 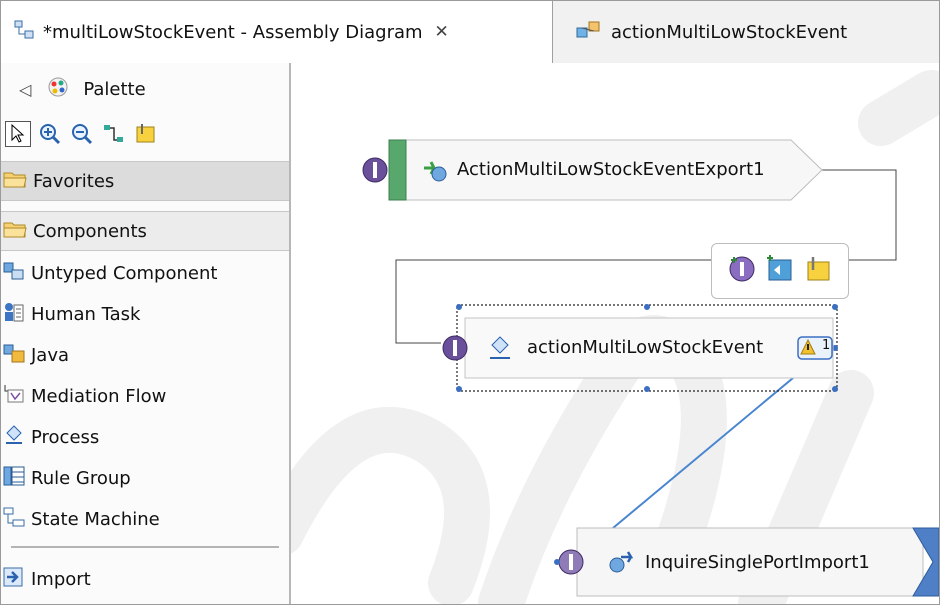 I want to click on untyped-component-icon, so click(x=14, y=273).